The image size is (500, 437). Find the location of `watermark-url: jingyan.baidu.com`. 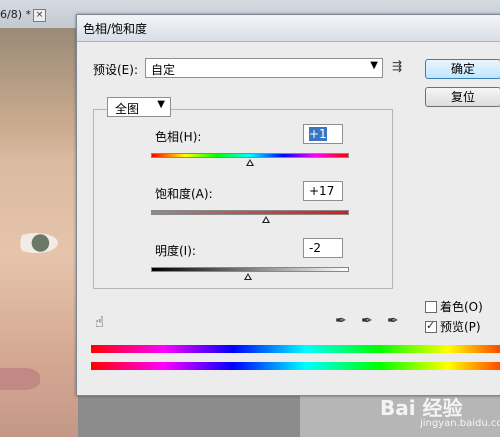

watermark-url: jingyan.baidu.com is located at coordinates (460, 423).